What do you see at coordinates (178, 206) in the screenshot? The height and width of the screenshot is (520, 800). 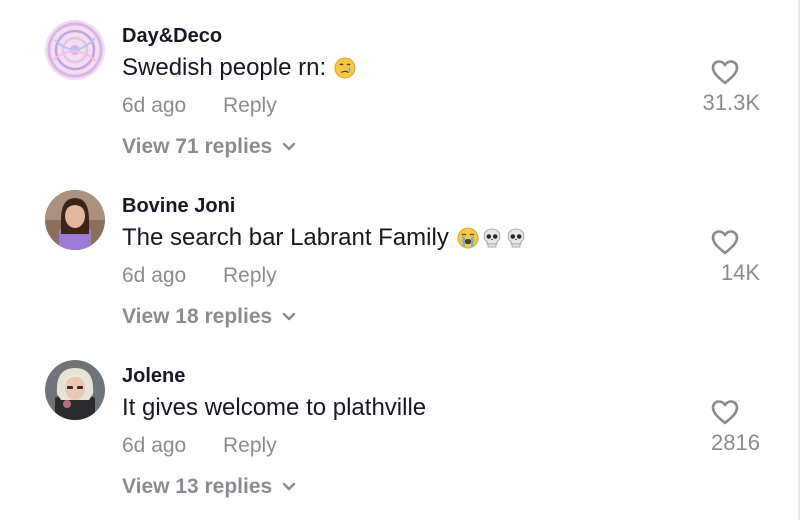 I see `comment-username: Bovine Joni` at bounding box center [178, 206].